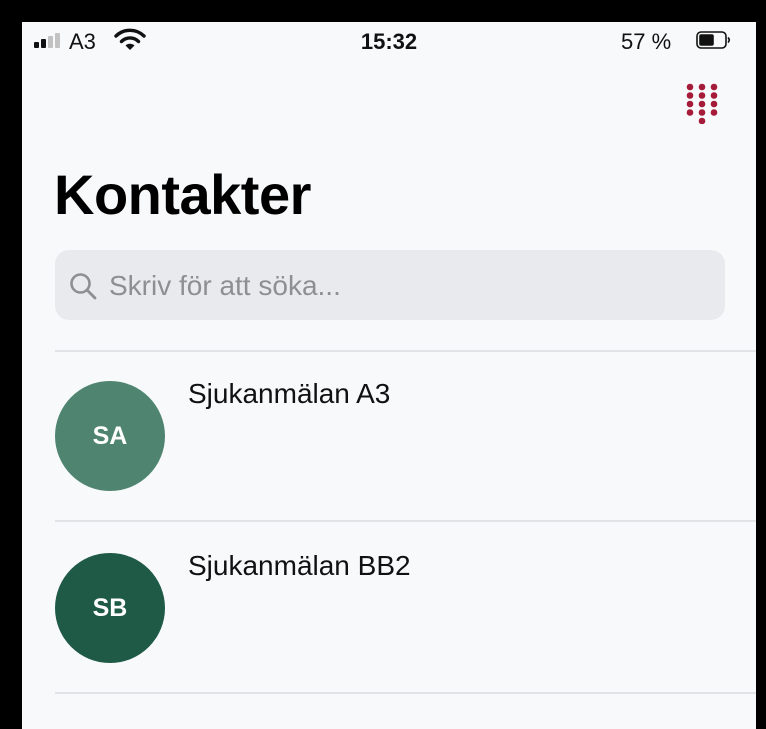 The width and height of the screenshot is (766, 729). I want to click on status-bar: A3 15:32 57 %, so click(389, 45).